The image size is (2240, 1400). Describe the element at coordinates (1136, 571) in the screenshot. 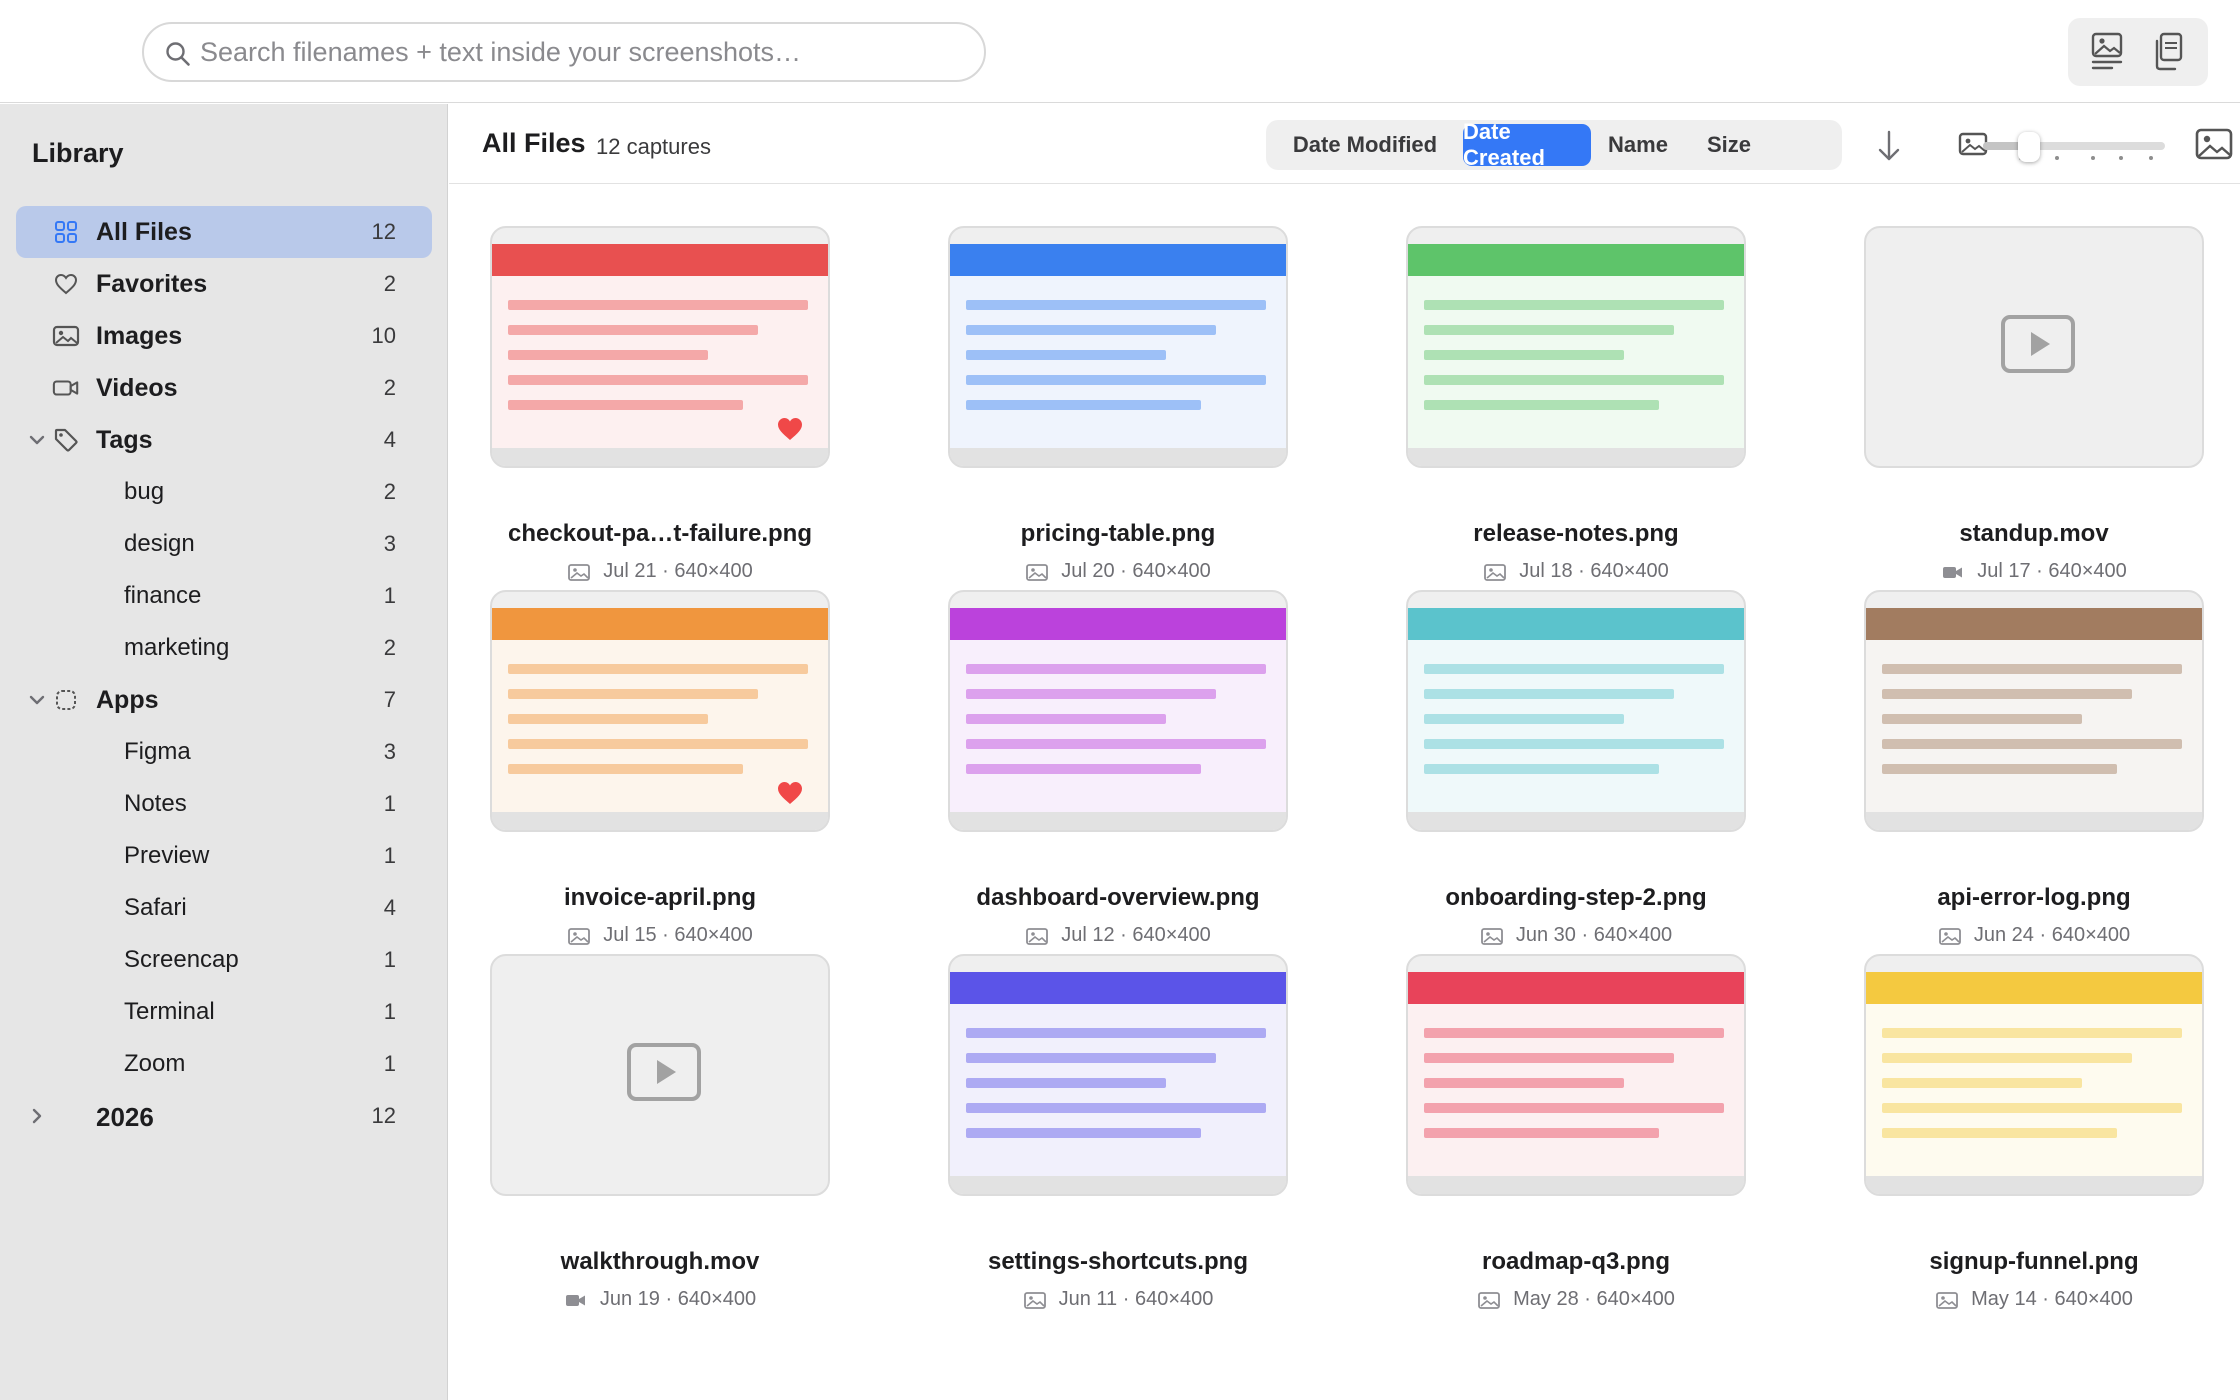

I see `file-date-dimensions: Jul 20 · 640×400` at that location.